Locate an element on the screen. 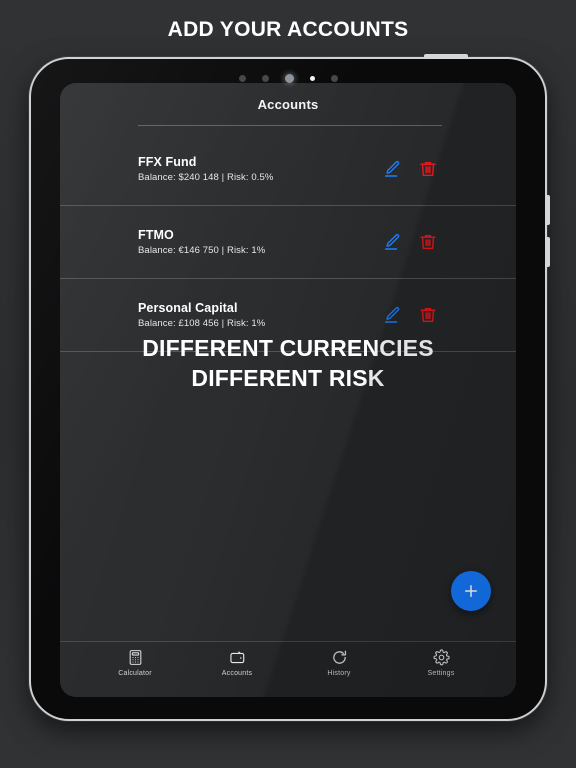  account-name: FFX Fund is located at coordinates (167, 162).